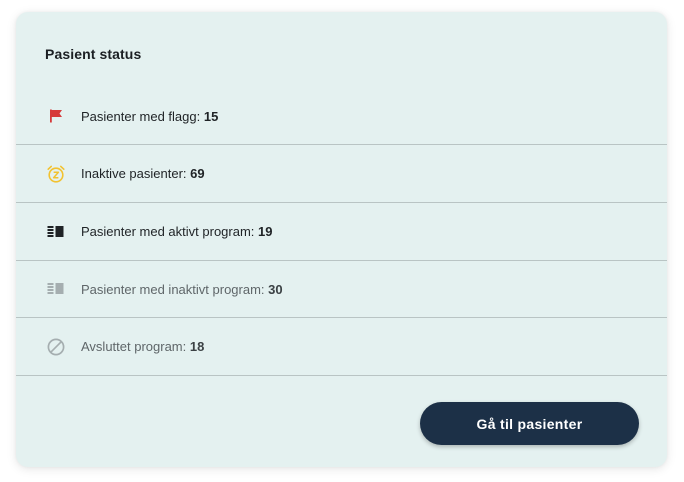  I want to click on status-row-active-program: Pasienter med aktivt program: 19, so click(341, 232).